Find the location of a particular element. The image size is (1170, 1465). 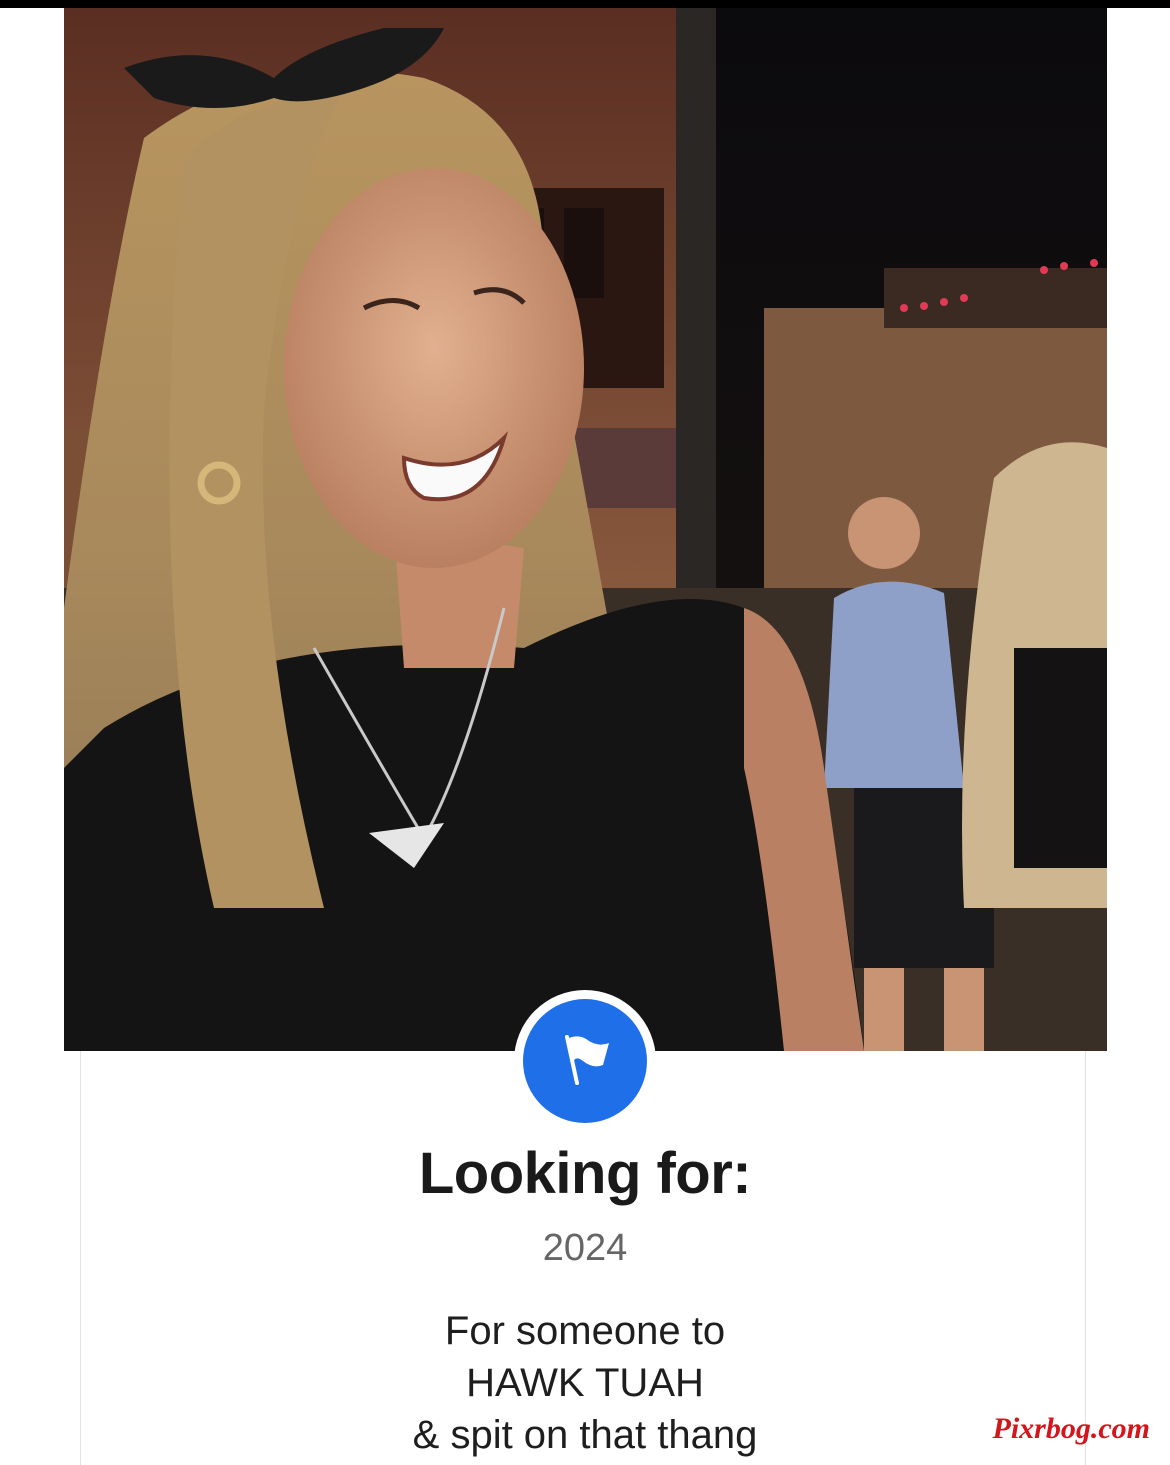

description-line: For someone to is located at coordinates (585, 1331).